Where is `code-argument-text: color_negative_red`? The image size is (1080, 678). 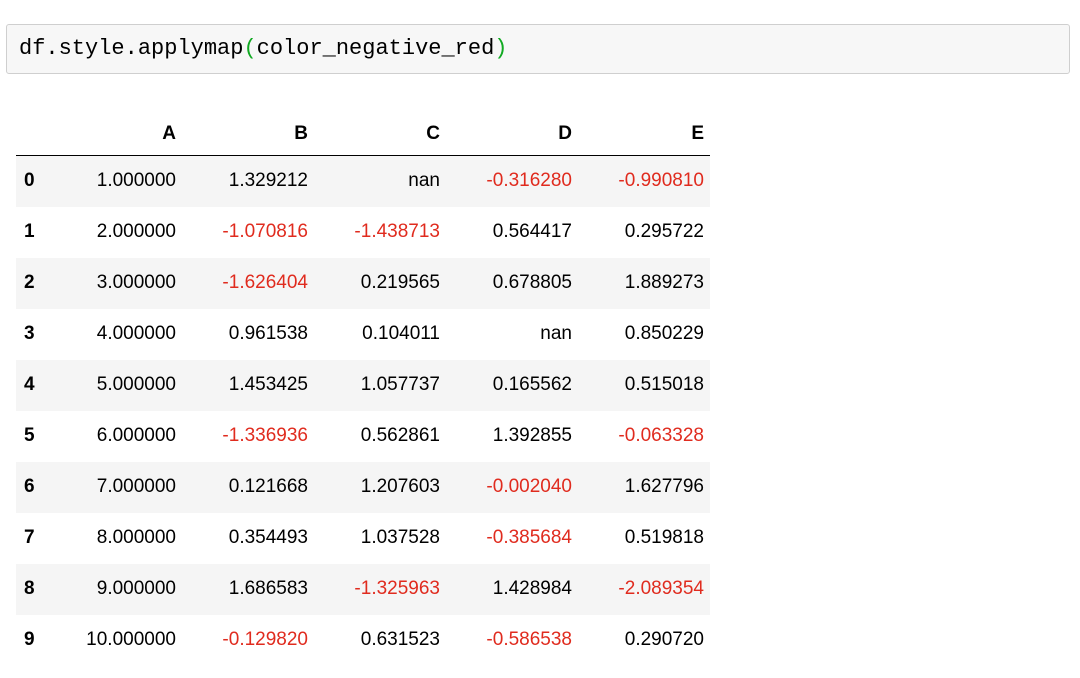 code-argument-text: color_negative_red is located at coordinates (375, 48).